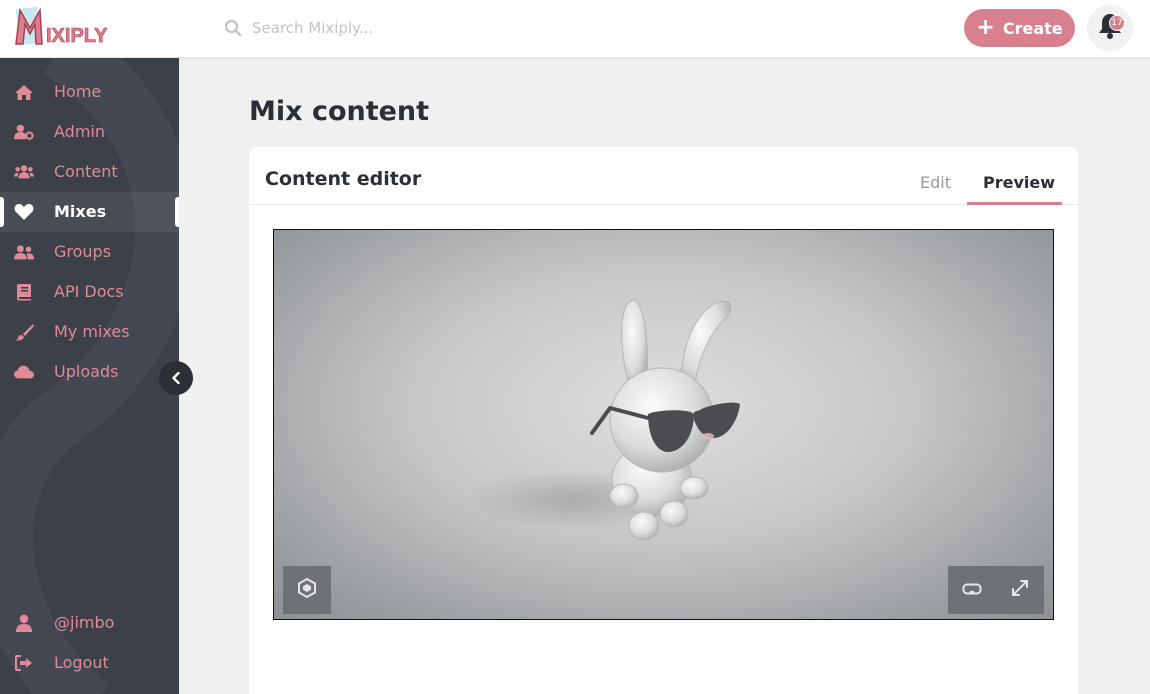 The image size is (1150, 694). Describe the element at coordinates (24, 372) in the screenshot. I see `cloud-icon` at that location.